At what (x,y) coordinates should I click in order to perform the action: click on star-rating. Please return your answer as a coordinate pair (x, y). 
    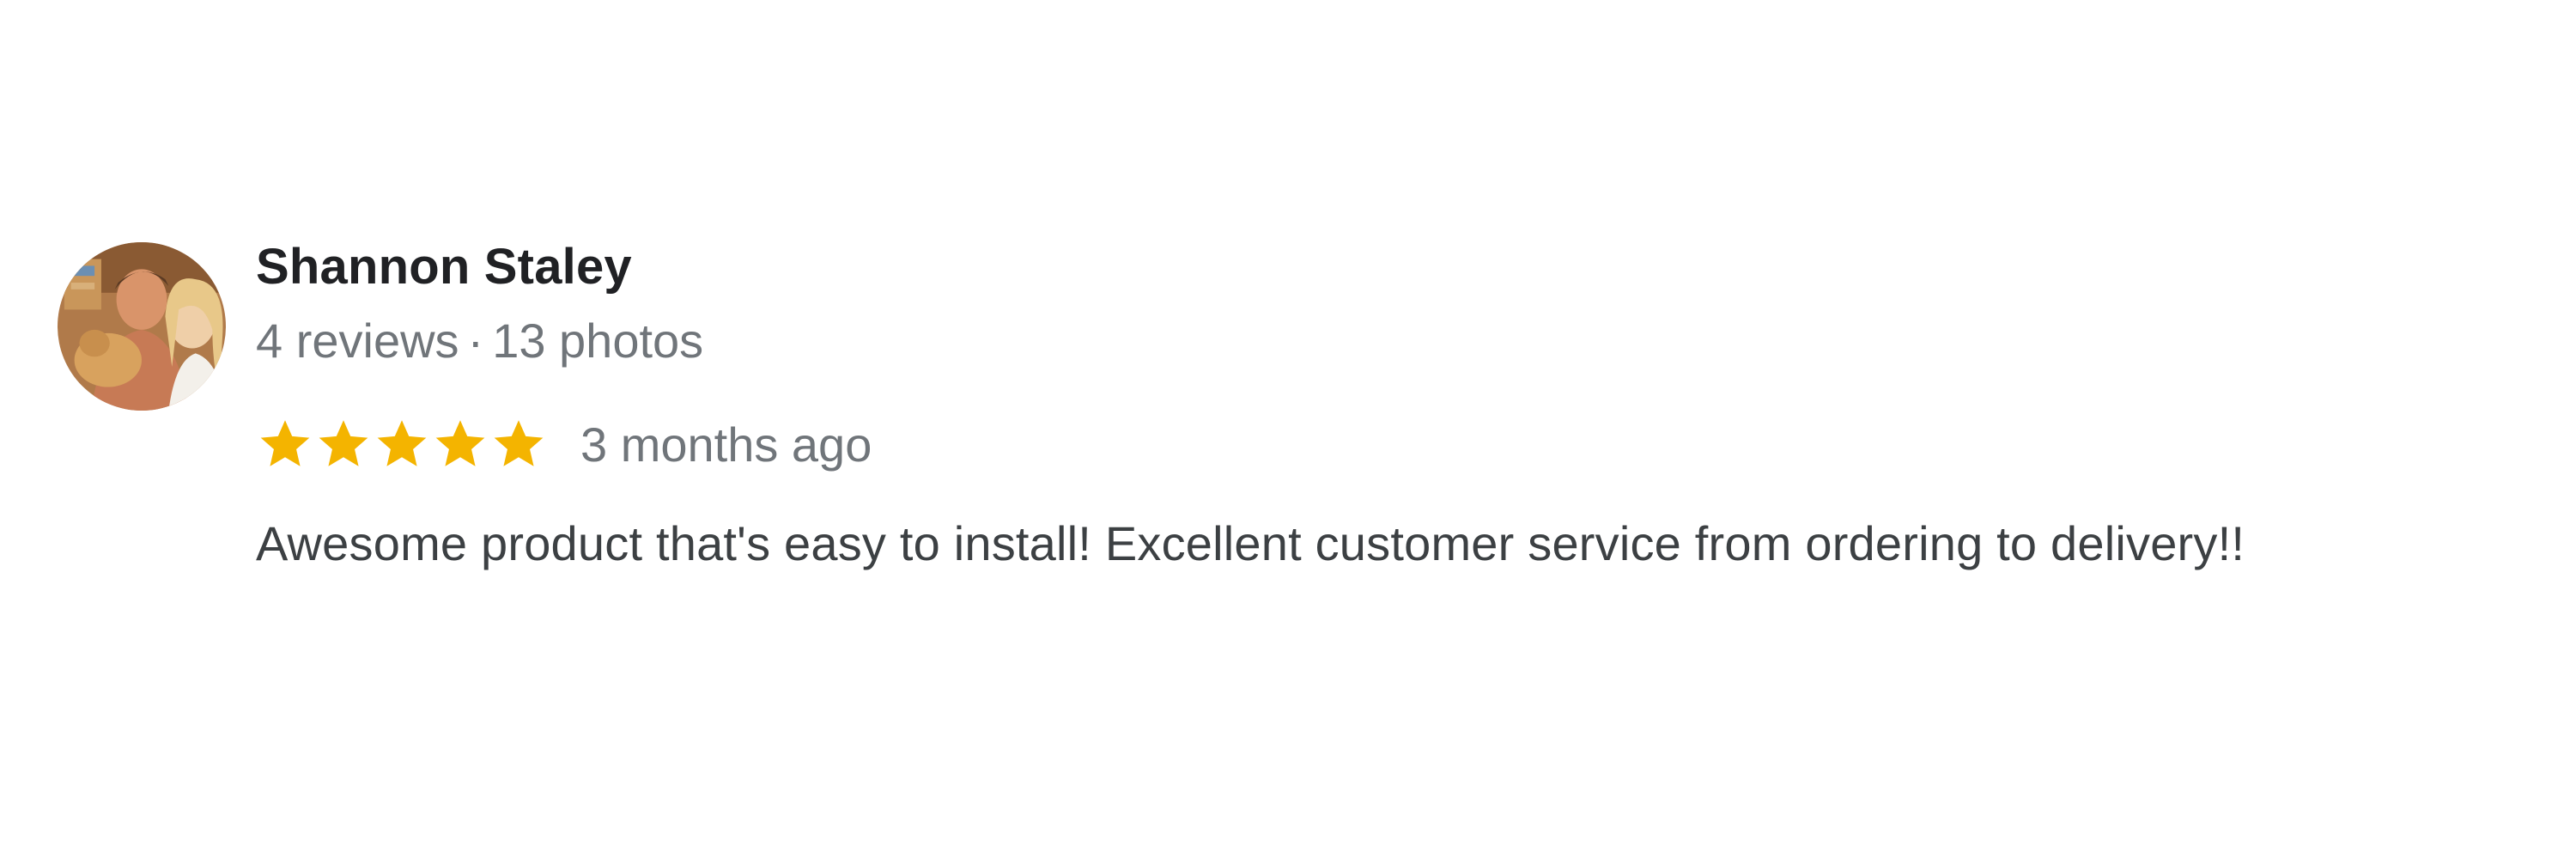
    Looking at the image, I should click on (402, 444).